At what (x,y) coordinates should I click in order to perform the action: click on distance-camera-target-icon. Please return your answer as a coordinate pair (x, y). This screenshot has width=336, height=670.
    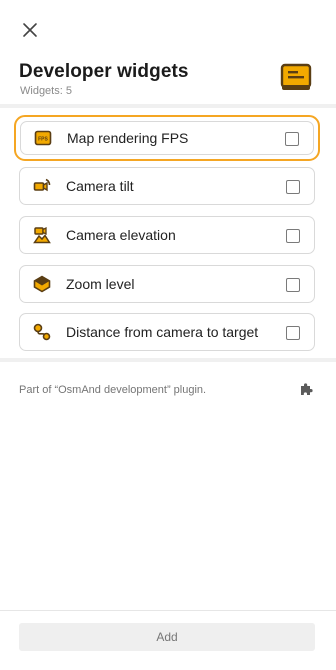
    Looking at the image, I should click on (42, 332).